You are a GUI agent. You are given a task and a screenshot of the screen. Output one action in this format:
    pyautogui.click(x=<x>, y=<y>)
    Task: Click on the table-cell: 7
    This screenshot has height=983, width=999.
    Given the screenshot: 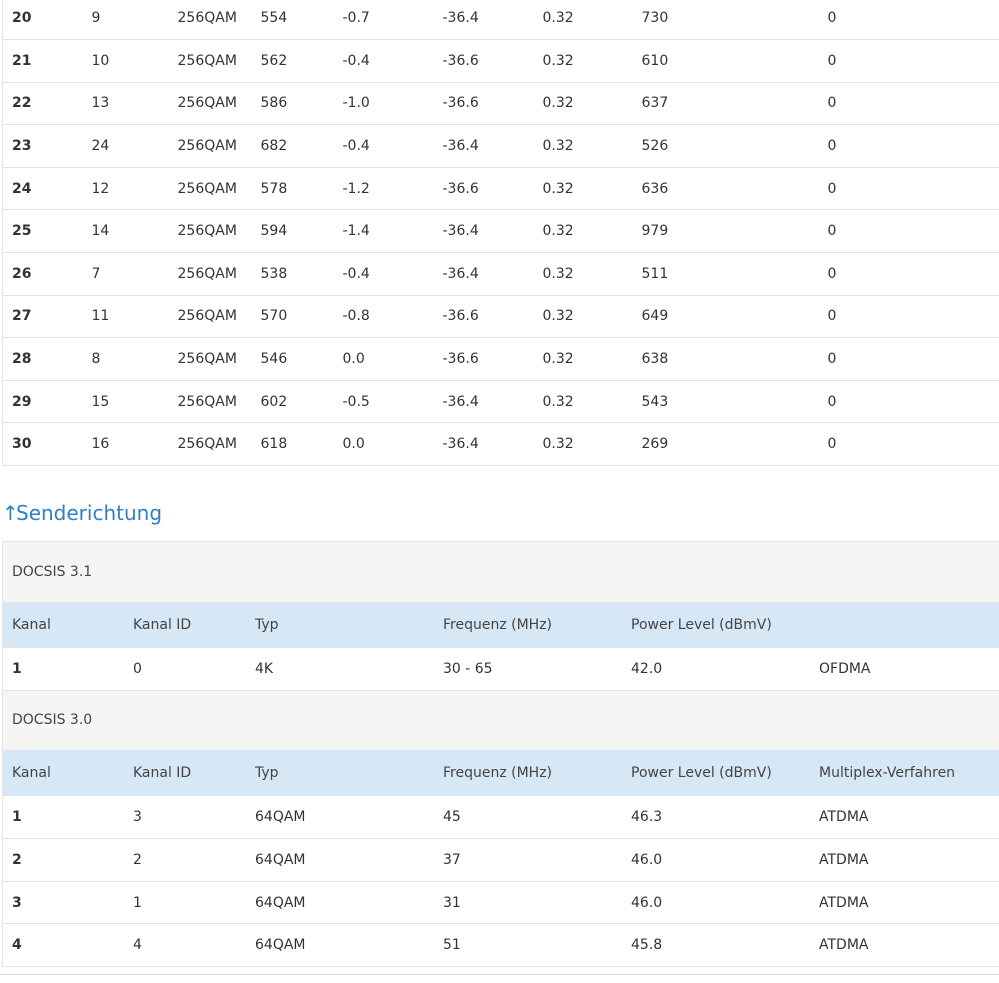 What is the action you would take?
    pyautogui.click(x=96, y=273)
    